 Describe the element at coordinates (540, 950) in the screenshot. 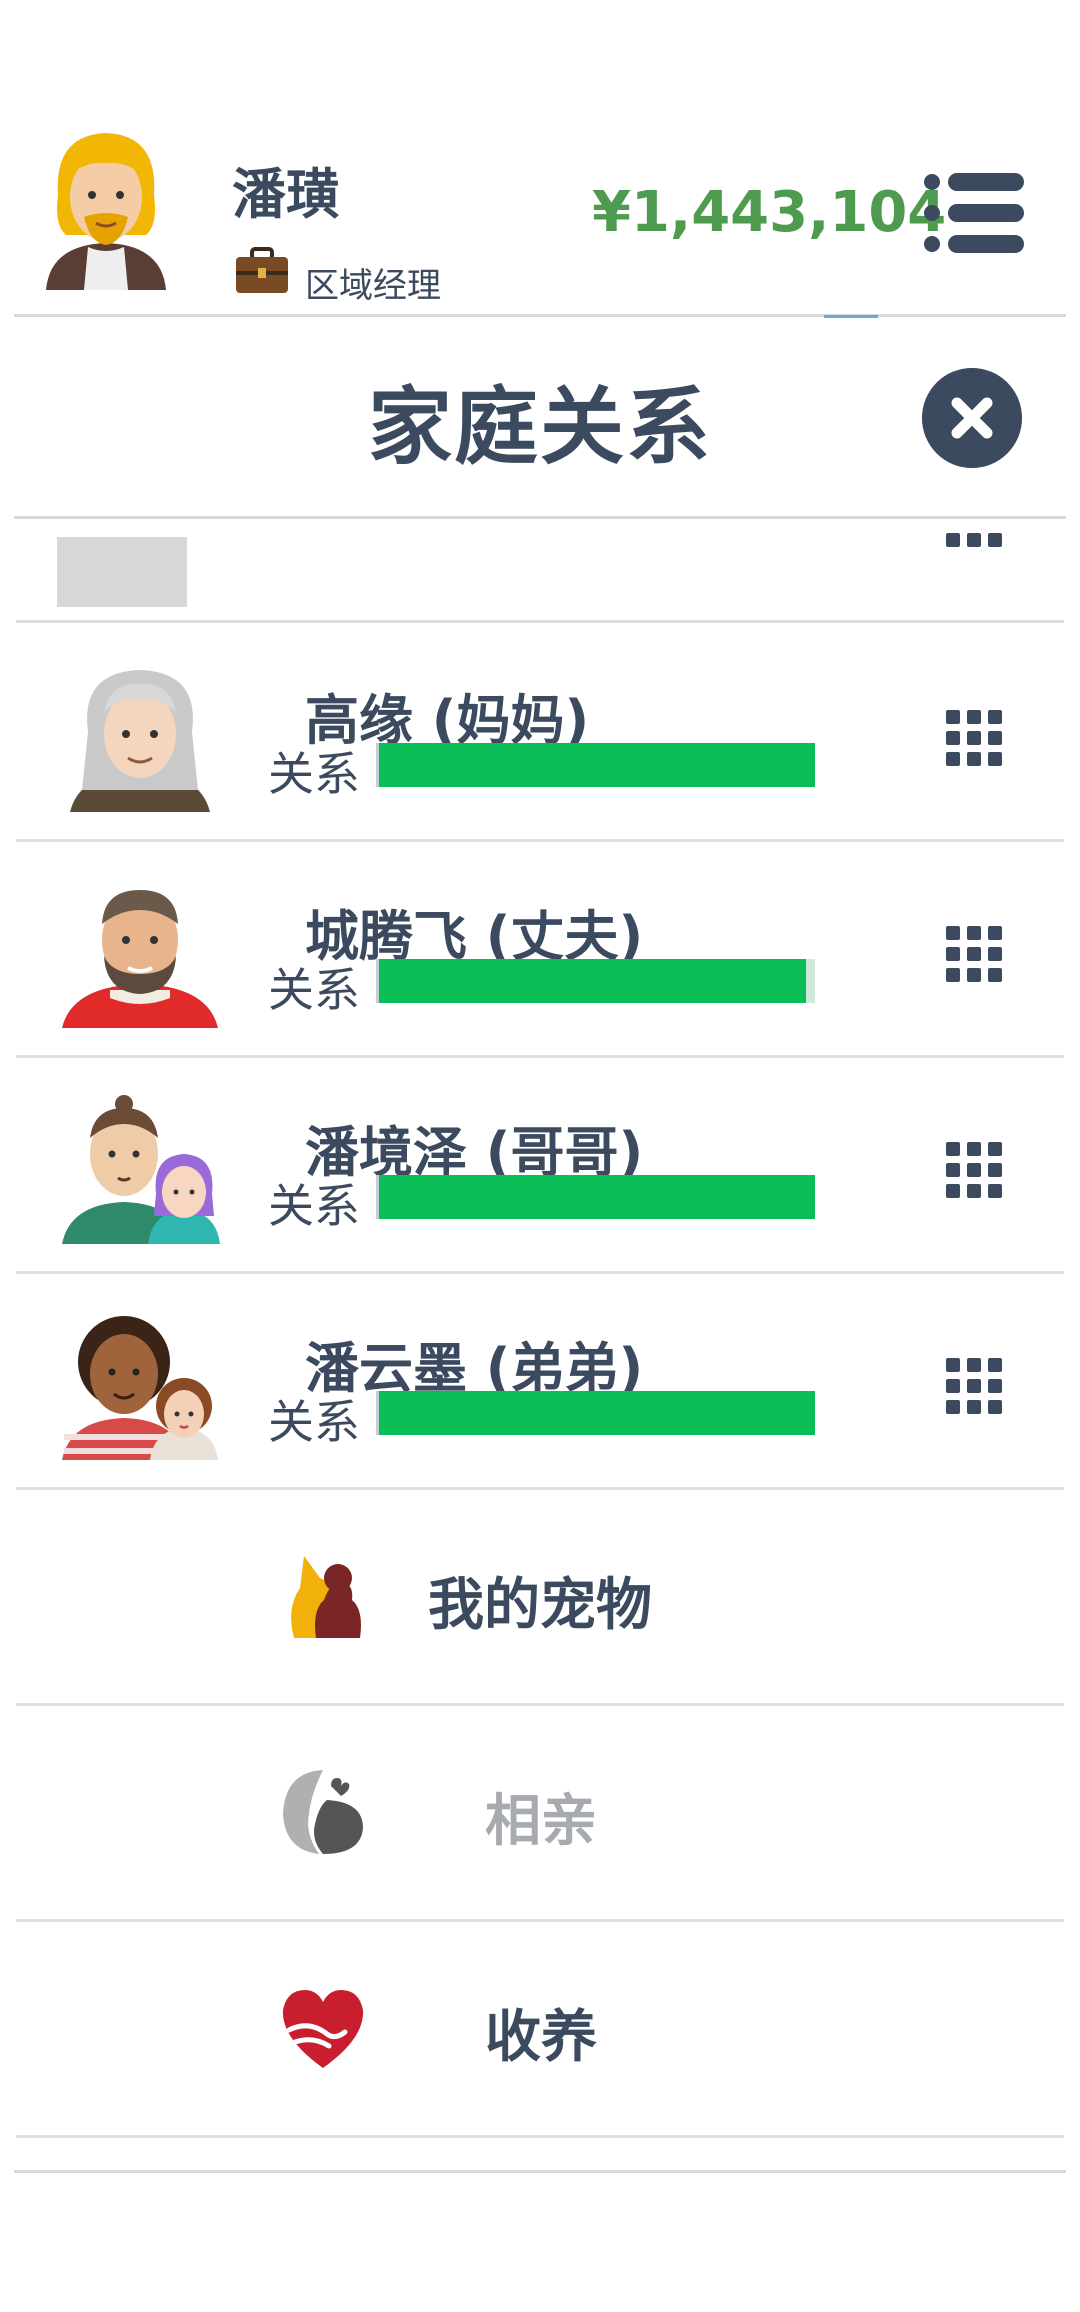

I see `family-member-row: 城腾飞 (丈夫) 关系` at that location.